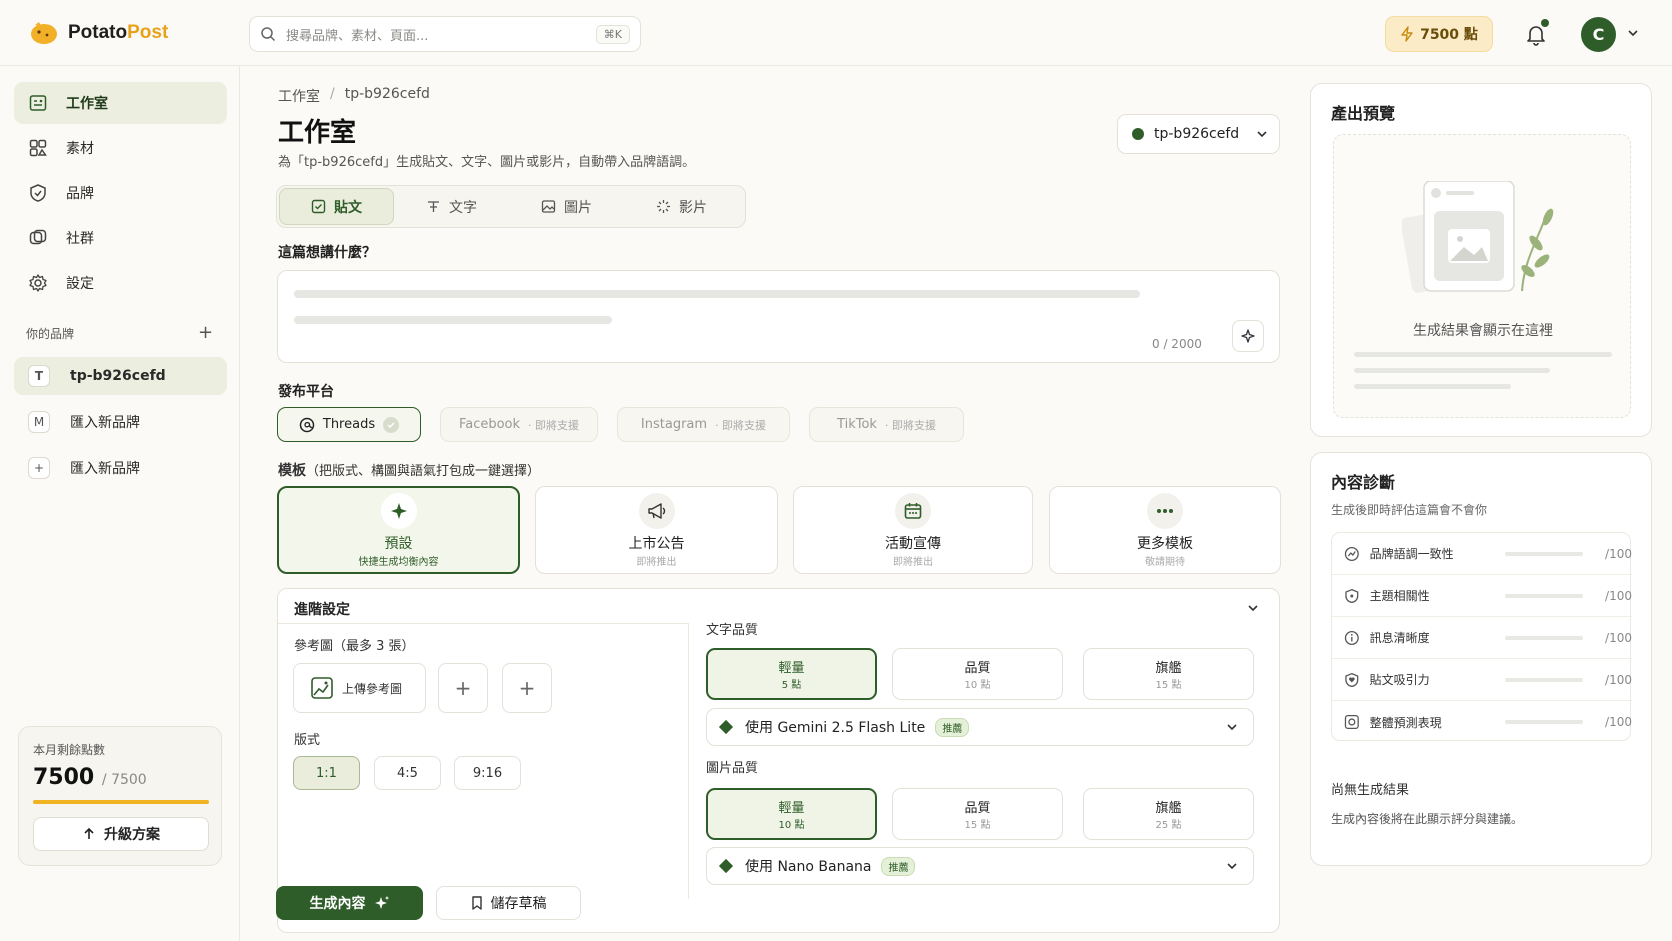 This screenshot has width=1672, height=941. Describe the element at coordinates (1483, 331) in the screenshot. I see `preview-placeholder: 生成結果會顯示在這裡` at that location.